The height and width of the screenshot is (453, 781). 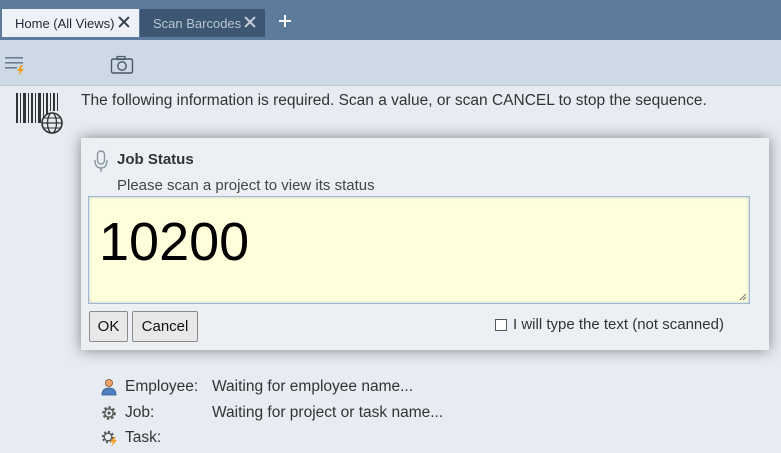 What do you see at coordinates (285, 21) in the screenshot?
I see `add-tab-plus-icon` at bounding box center [285, 21].